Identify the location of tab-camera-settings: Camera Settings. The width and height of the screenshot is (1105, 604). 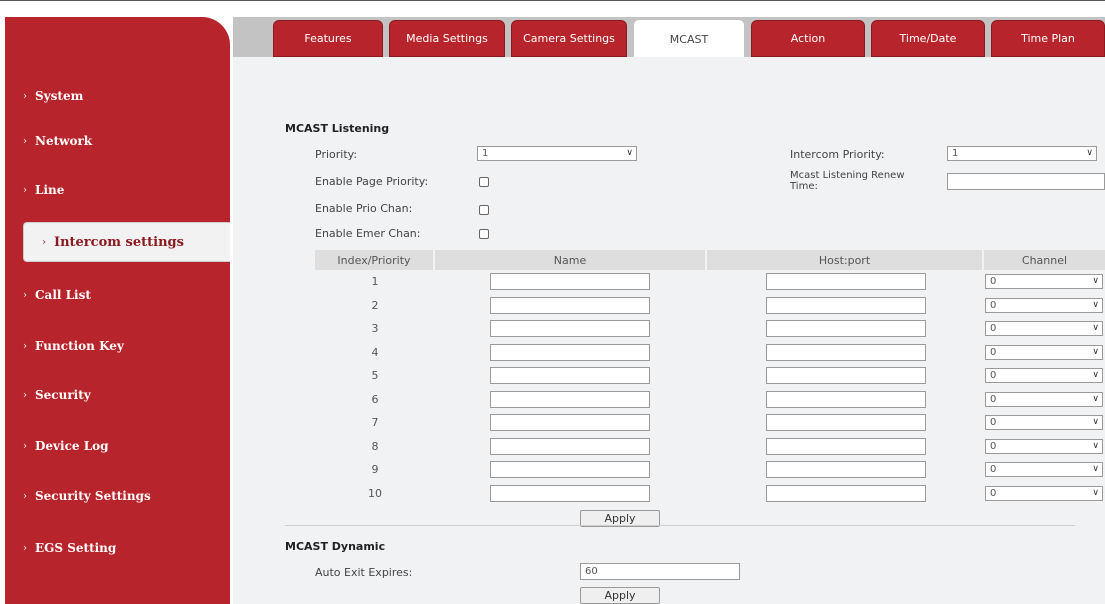
(569, 38).